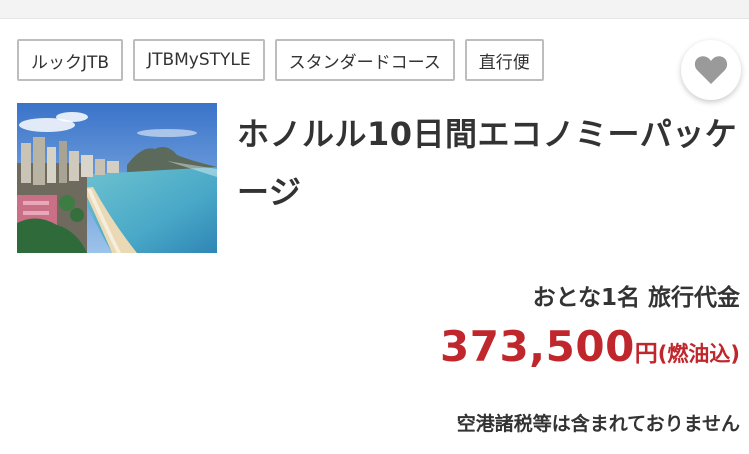 The width and height of the screenshot is (749, 454). I want to click on tour-photo, so click(117, 178).